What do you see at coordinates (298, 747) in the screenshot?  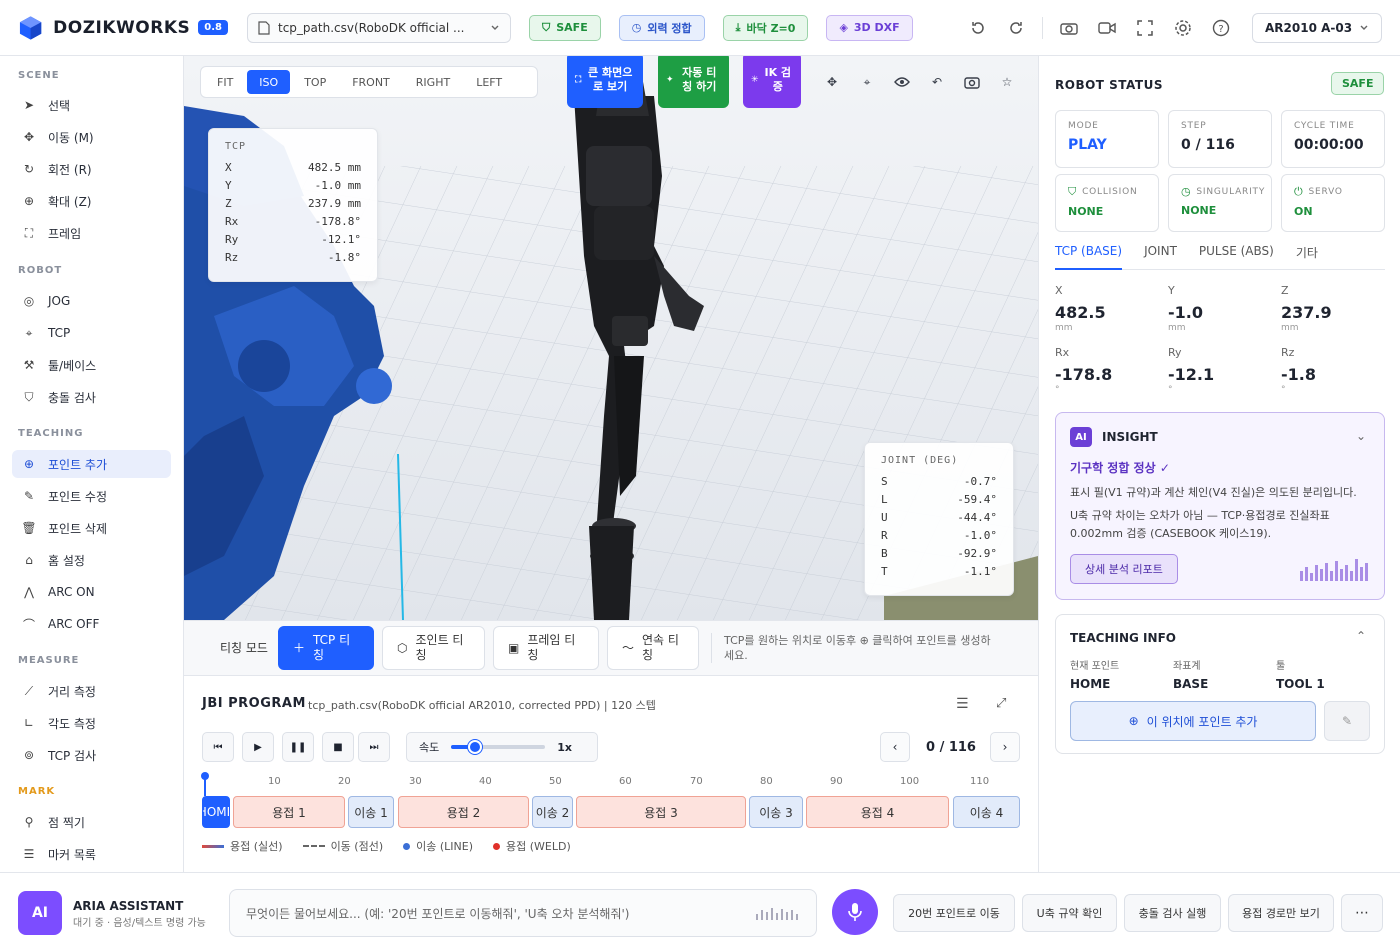 I see `pause-button: ❚❚` at bounding box center [298, 747].